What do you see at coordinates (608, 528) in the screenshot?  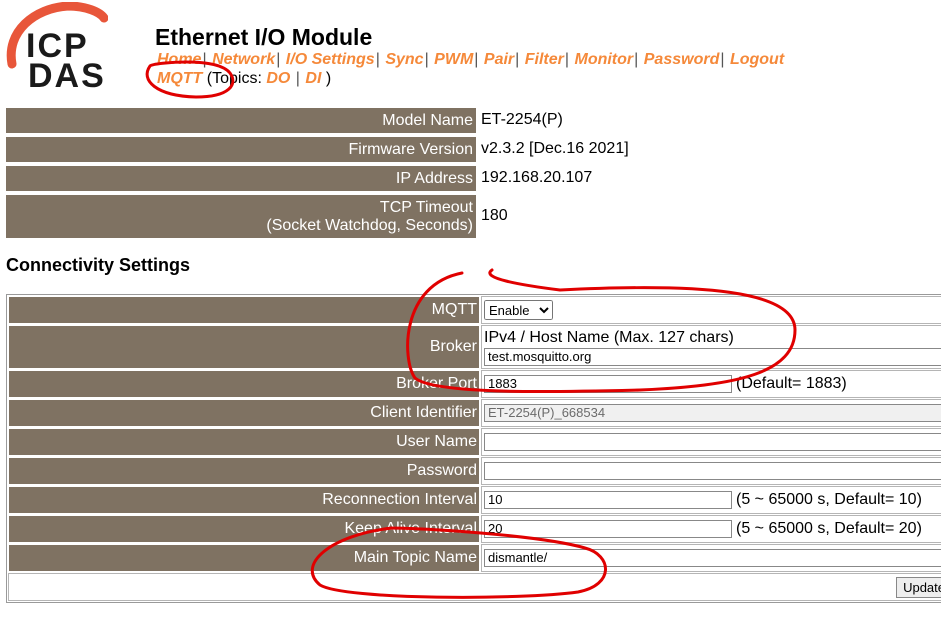 I see `keep-alive-interval-input` at bounding box center [608, 528].